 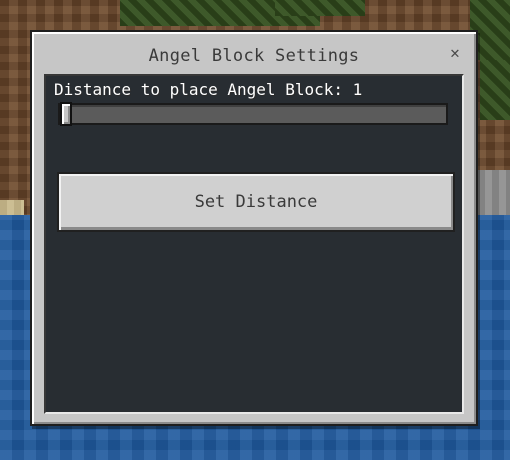 I want to click on distance-label: Distance to place Angel Block: 1, so click(x=208, y=89).